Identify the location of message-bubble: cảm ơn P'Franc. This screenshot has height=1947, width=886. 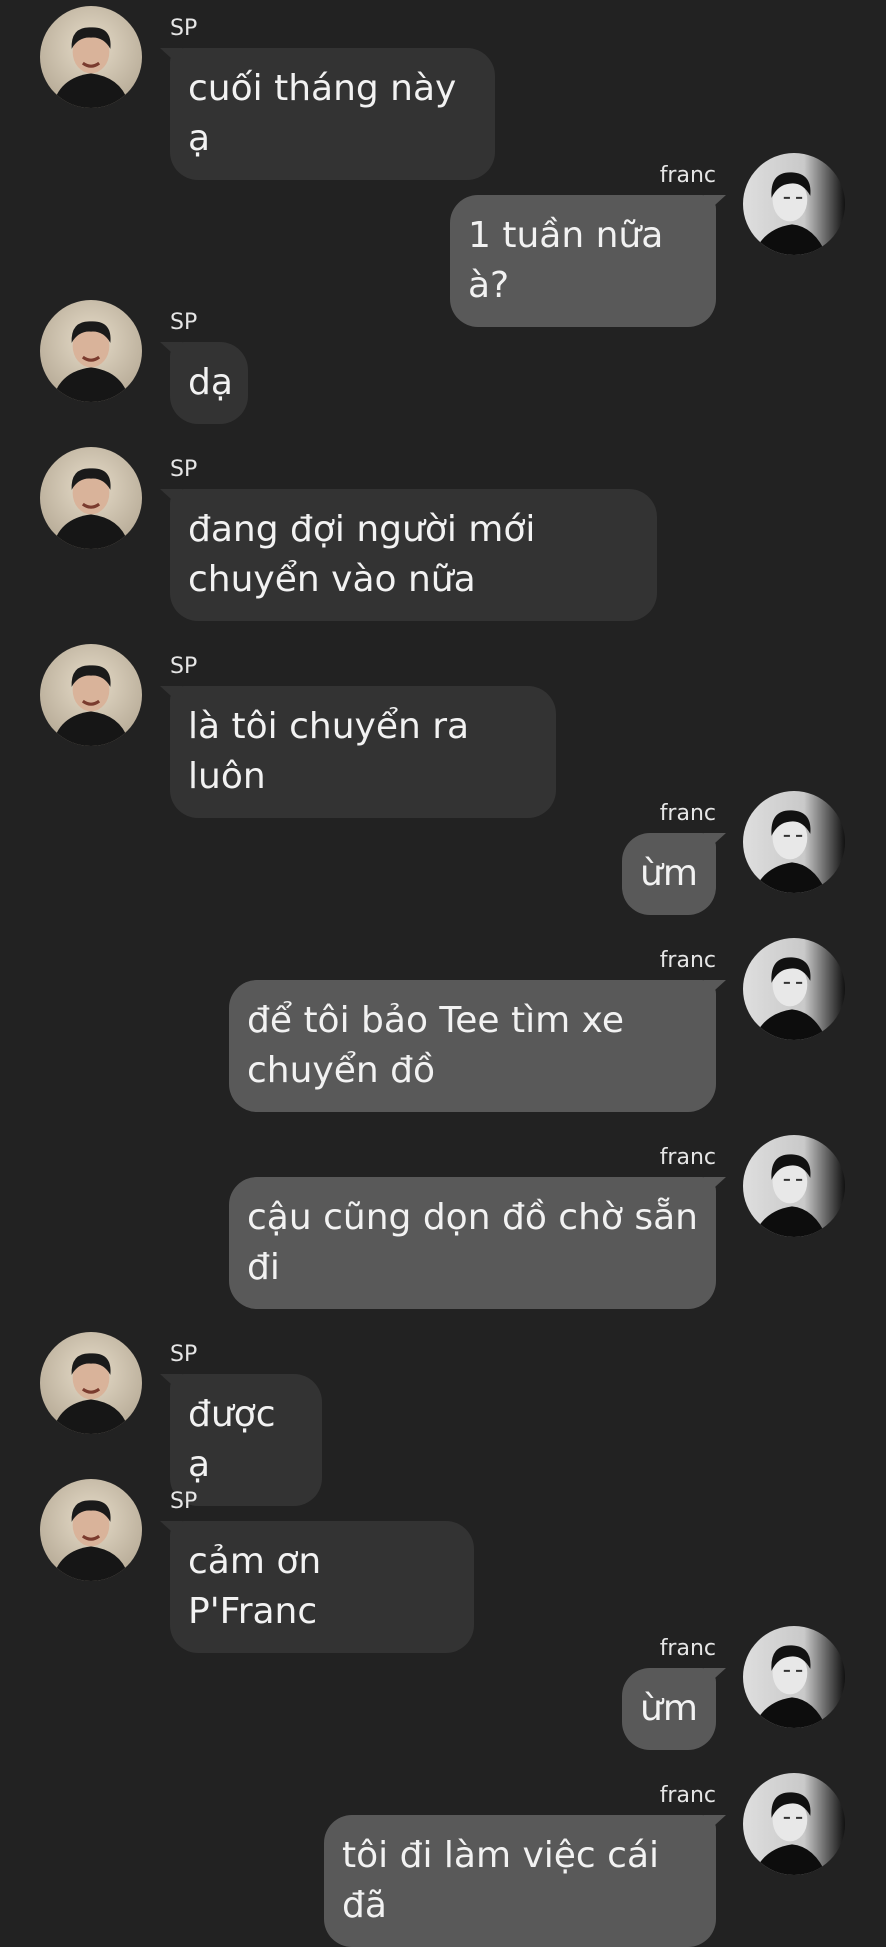
(317, 1587).